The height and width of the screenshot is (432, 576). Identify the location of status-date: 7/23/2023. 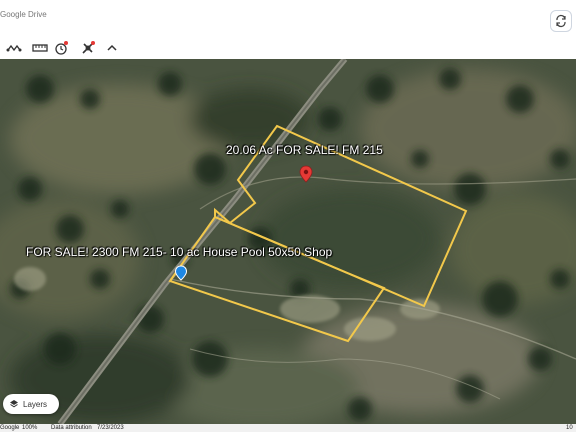
(110, 428).